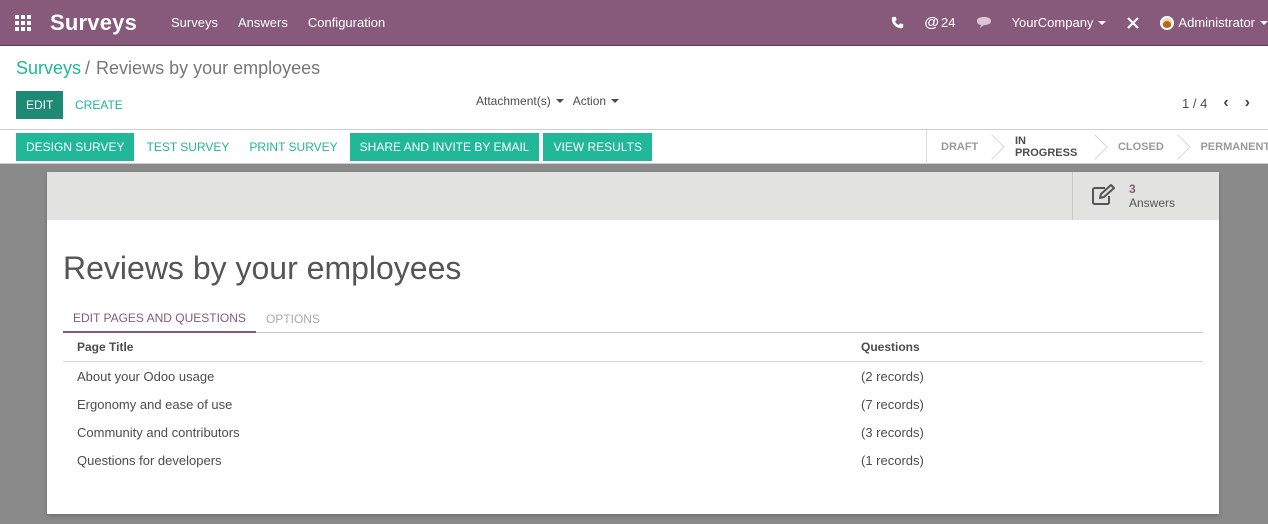 This screenshot has width=1268, height=524. I want to click on cell-questions: (3 records), so click(892, 432).